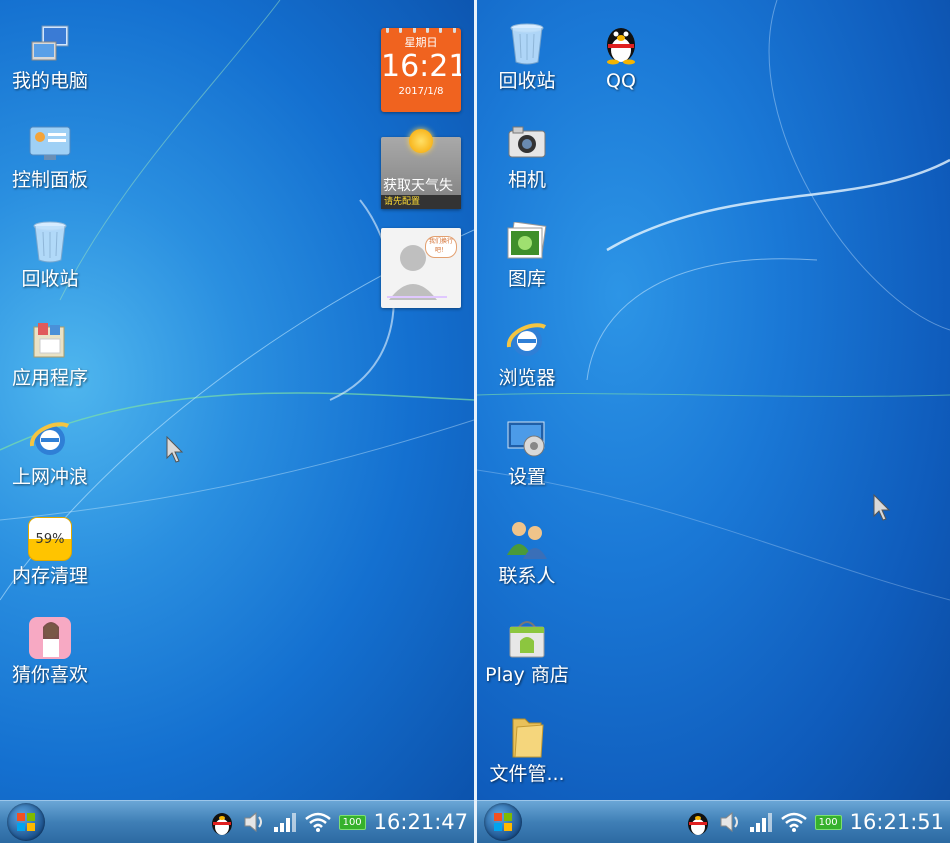 The image size is (950, 843). I want to click on taskbar-clock: 16:21:47, so click(421, 822).